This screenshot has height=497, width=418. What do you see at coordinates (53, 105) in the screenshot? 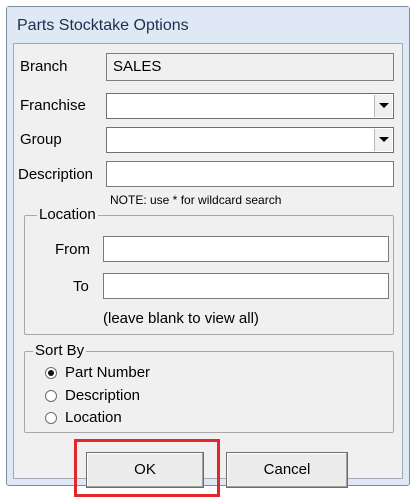
I see `franchise-label: Franchise` at bounding box center [53, 105].